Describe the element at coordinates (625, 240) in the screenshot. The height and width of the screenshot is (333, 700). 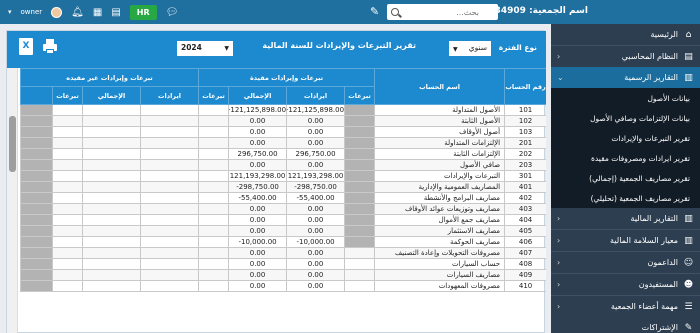
I see `sidebar-item-financial-safety: ▥ معيار السلامة المالية ‹` at that location.